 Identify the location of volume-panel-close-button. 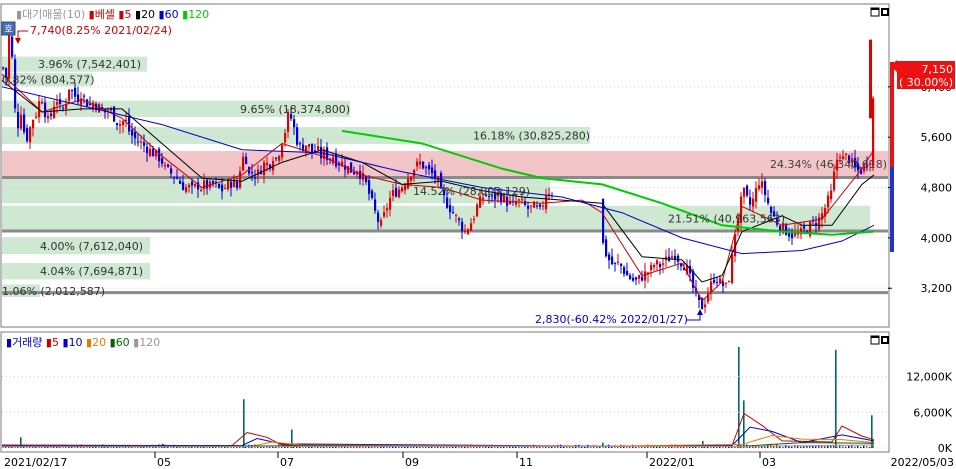
(885, 340).